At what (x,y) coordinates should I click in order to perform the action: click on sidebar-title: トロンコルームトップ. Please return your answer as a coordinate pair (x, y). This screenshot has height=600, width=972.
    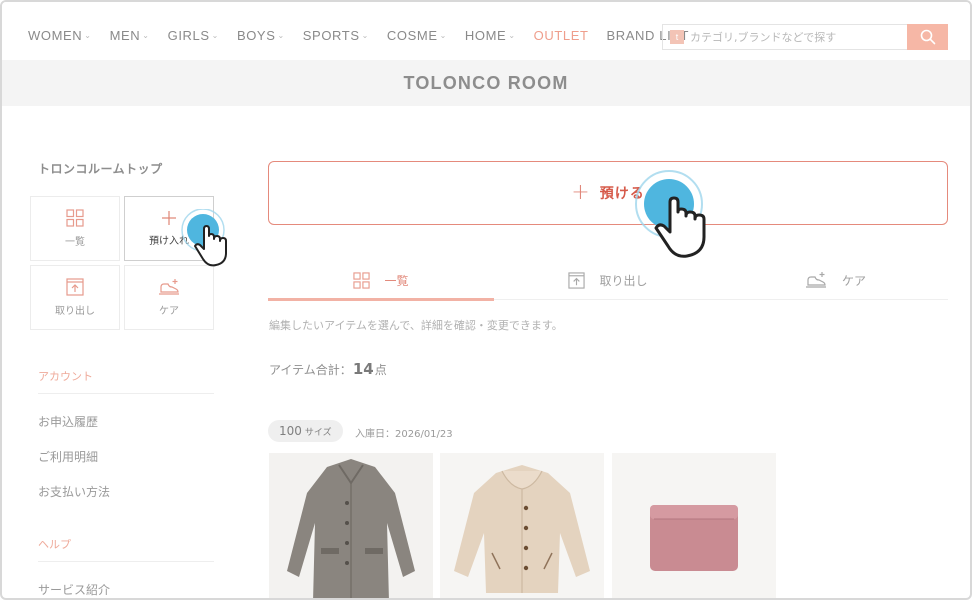
    Looking at the image, I should click on (100, 168).